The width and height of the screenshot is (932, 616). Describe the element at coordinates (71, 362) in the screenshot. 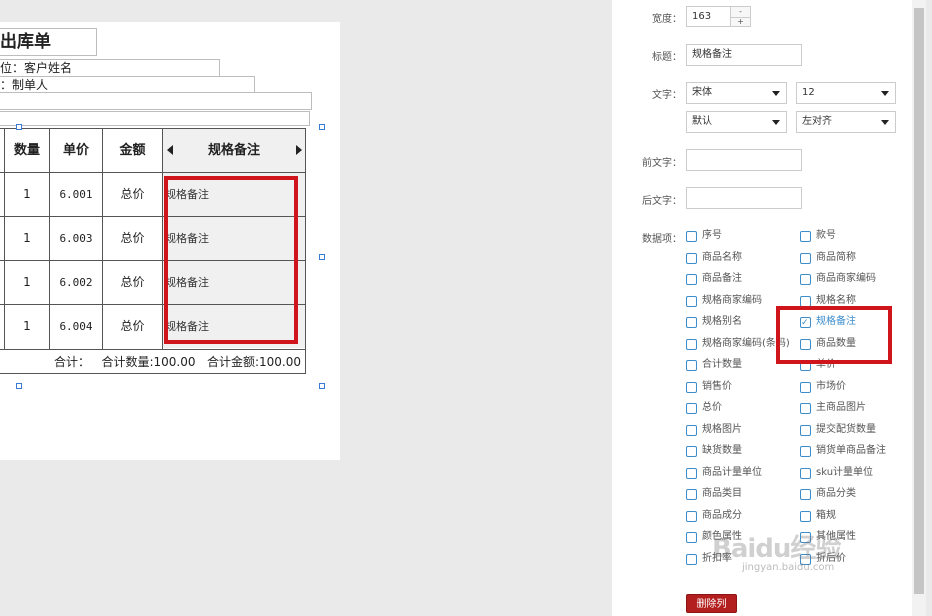

I see `total-label: 合计：` at that location.